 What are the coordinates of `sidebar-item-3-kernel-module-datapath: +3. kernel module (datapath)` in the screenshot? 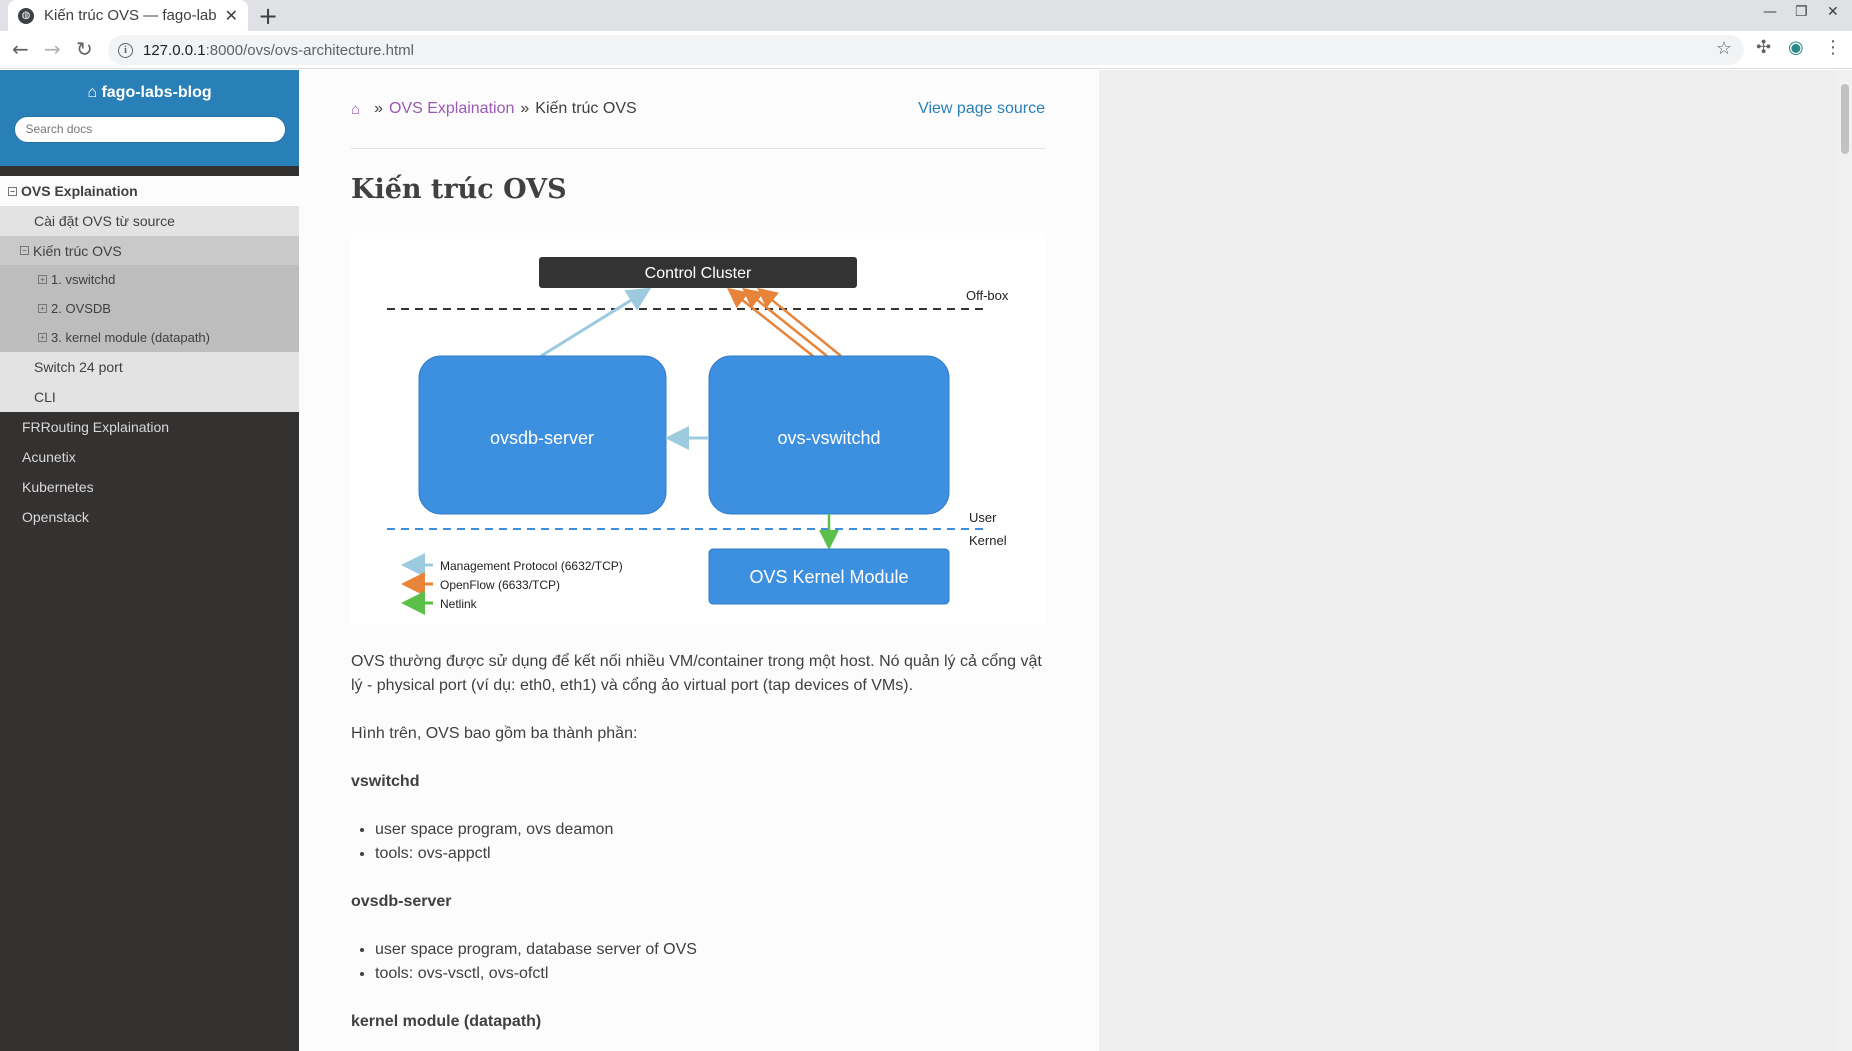 It's located at (149, 337).